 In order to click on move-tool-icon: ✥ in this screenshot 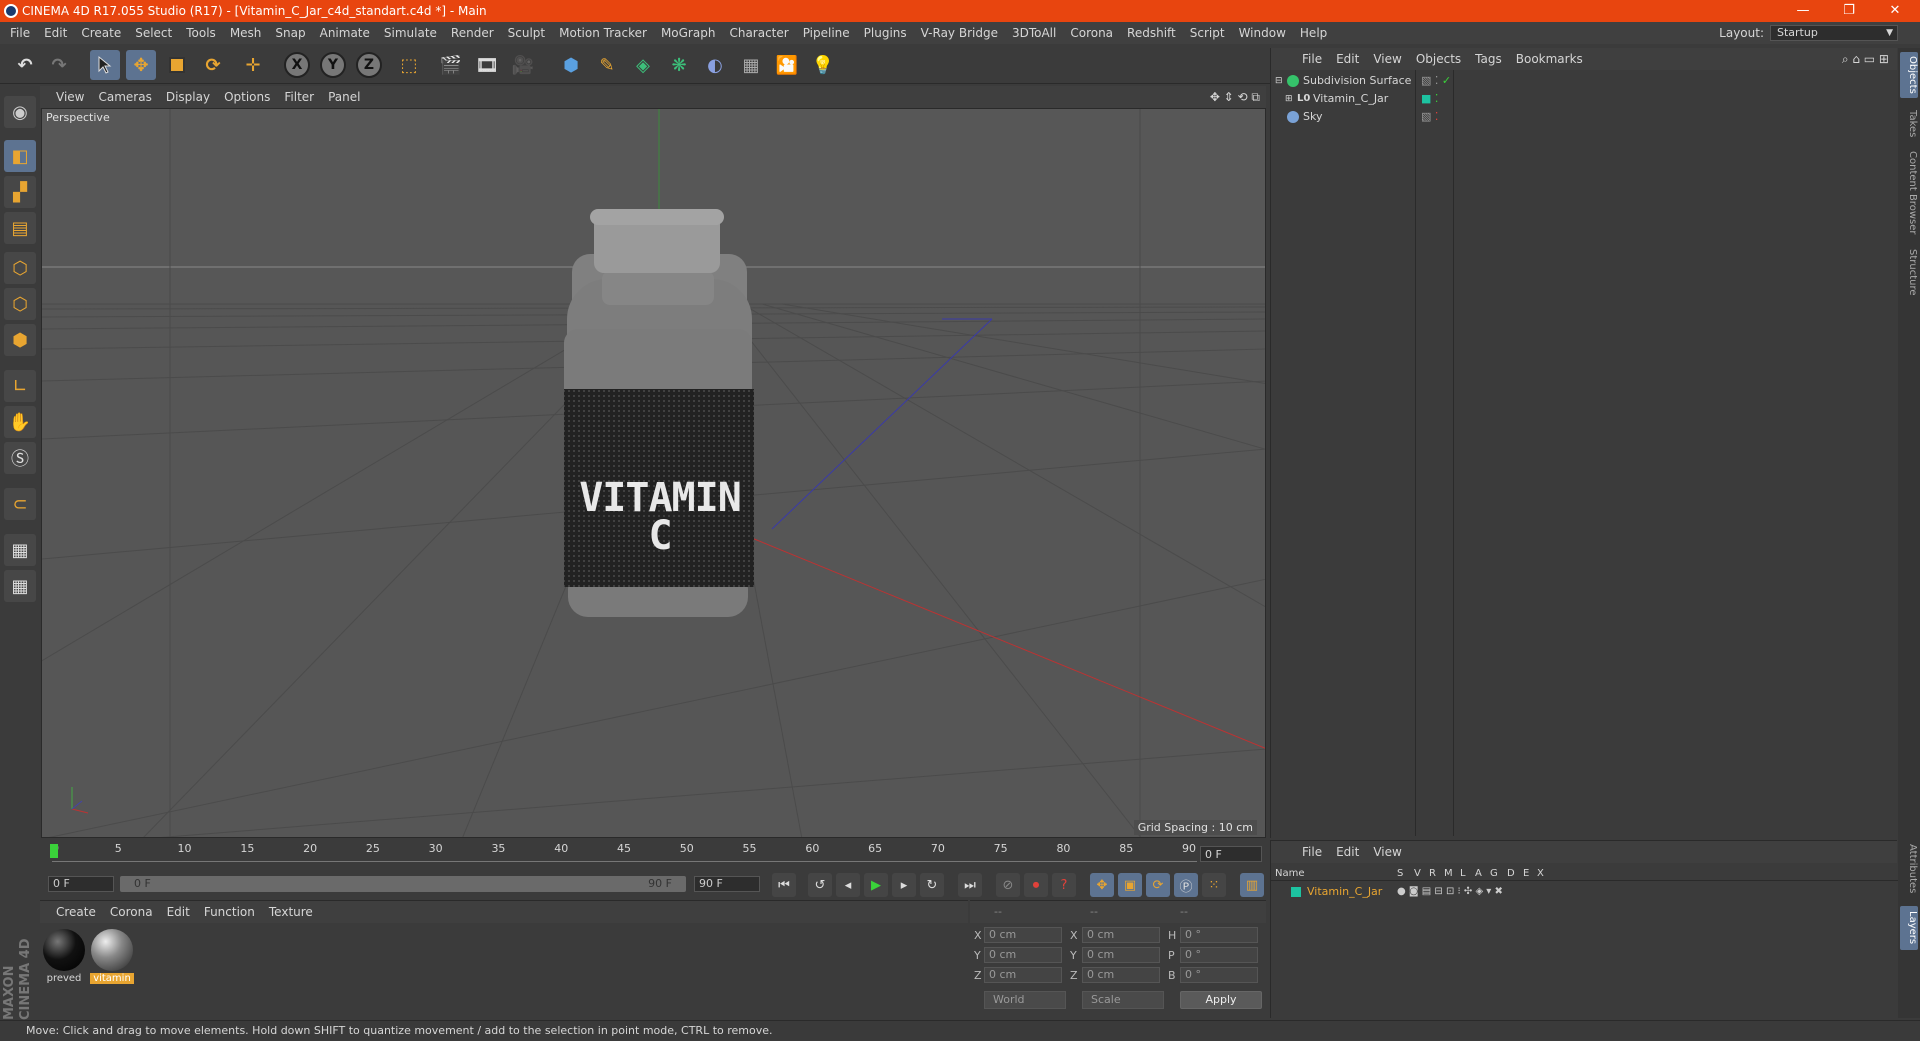, I will do `click(141, 65)`.